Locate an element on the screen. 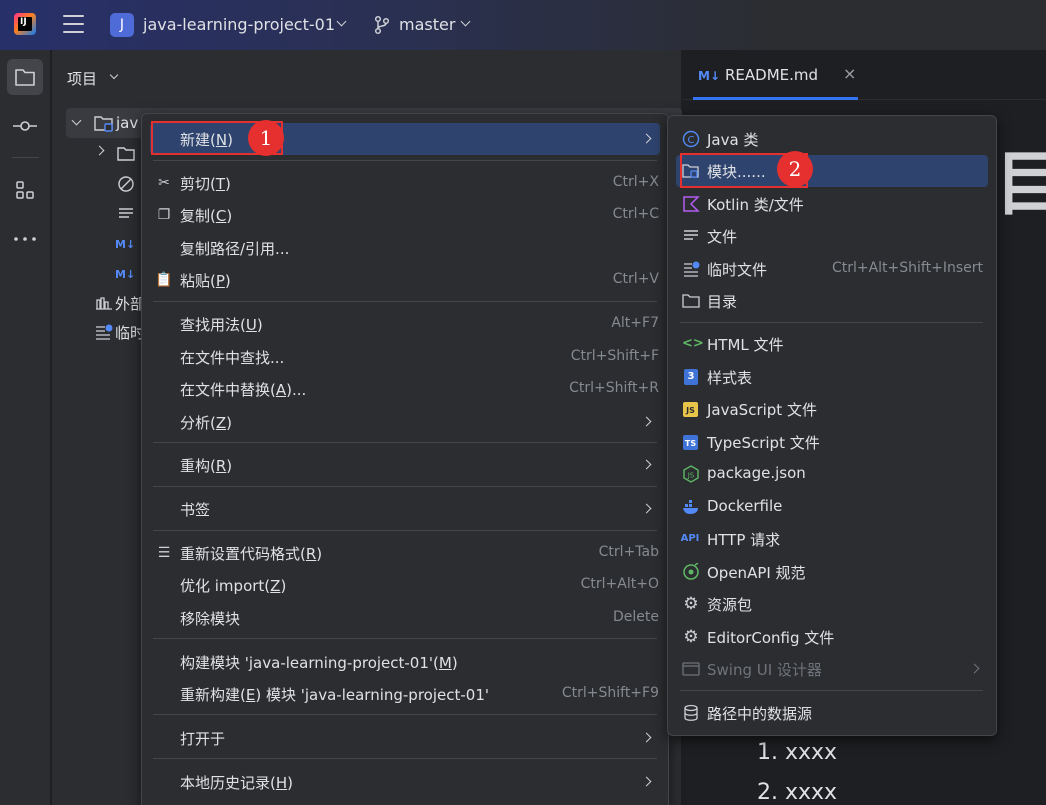  menu-item-copy: ❐ 复制(C) Ctrl+C is located at coordinates (405, 215).